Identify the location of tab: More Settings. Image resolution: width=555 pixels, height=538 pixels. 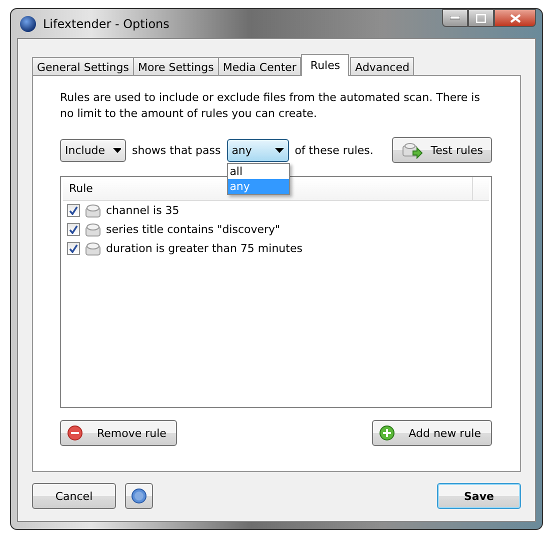
(175, 66).